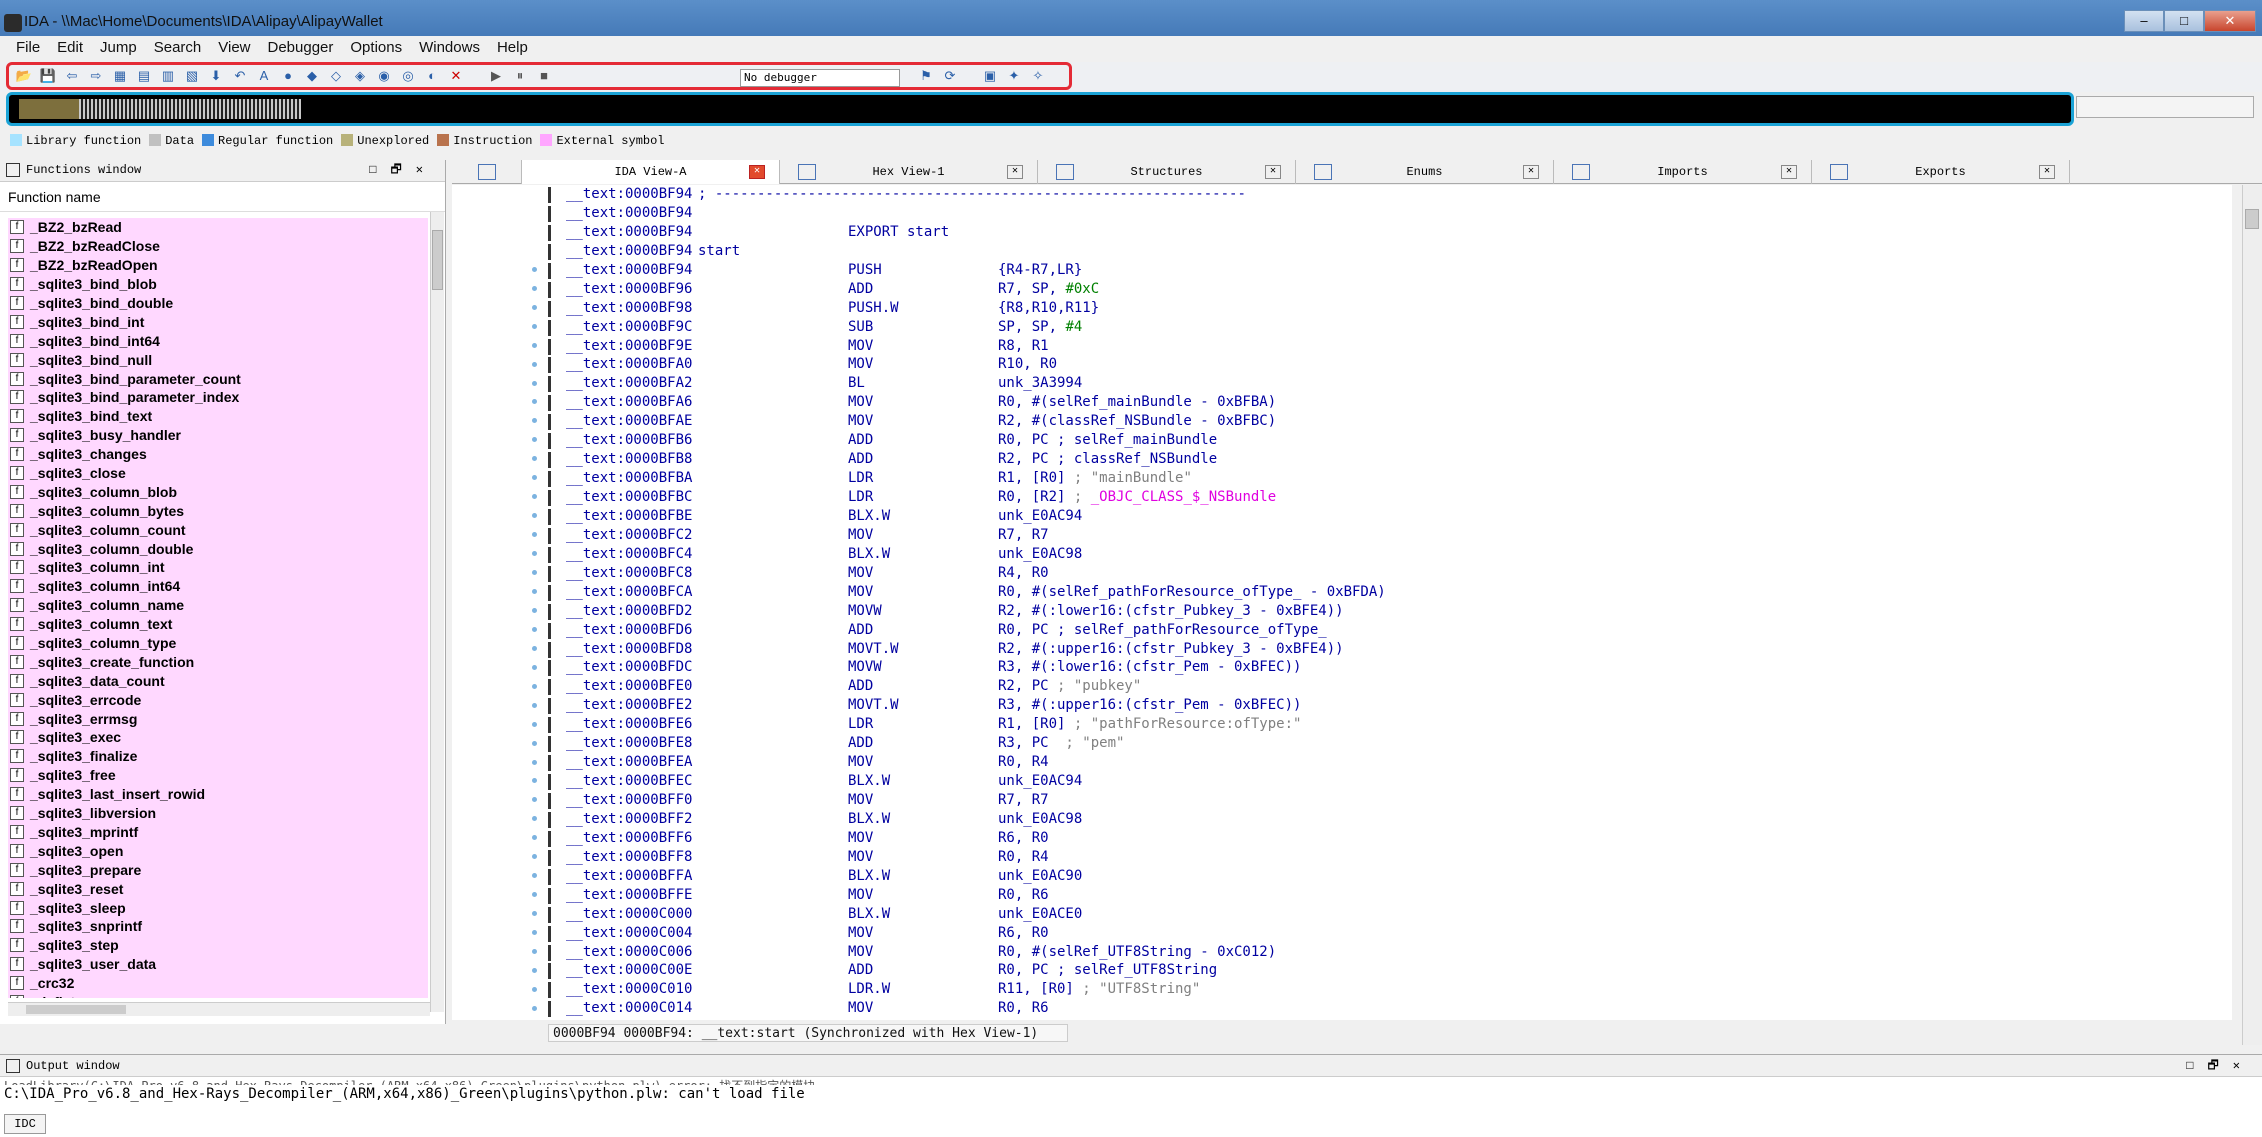 The image size is (2262, 1137). Describe the element at coordinates (218, 548) in the screenshot. I see `function-item: f _sqlite3_column_double` at that location.